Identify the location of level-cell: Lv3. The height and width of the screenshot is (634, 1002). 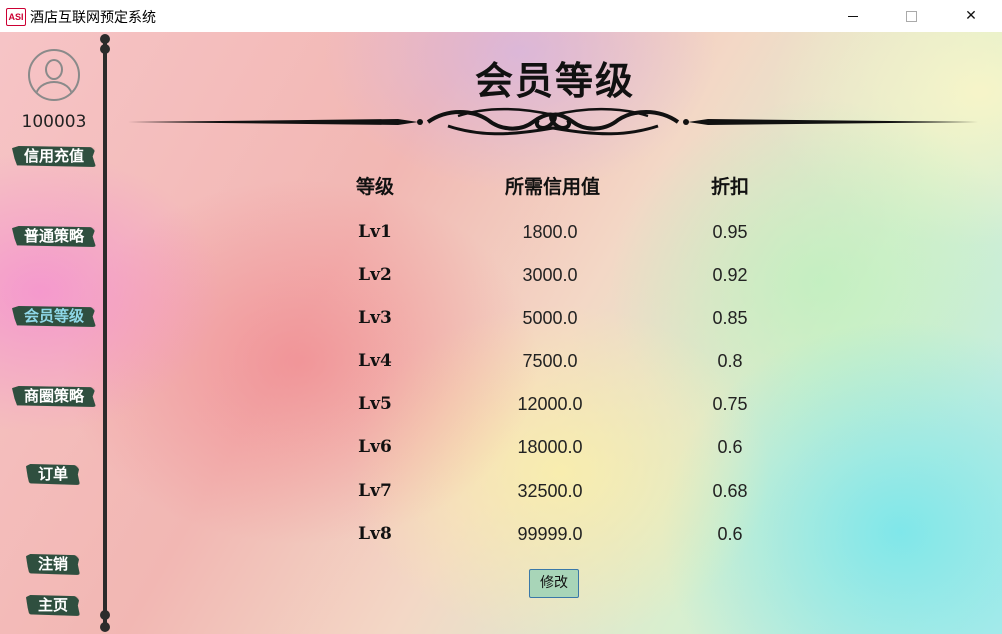
(375, 318).